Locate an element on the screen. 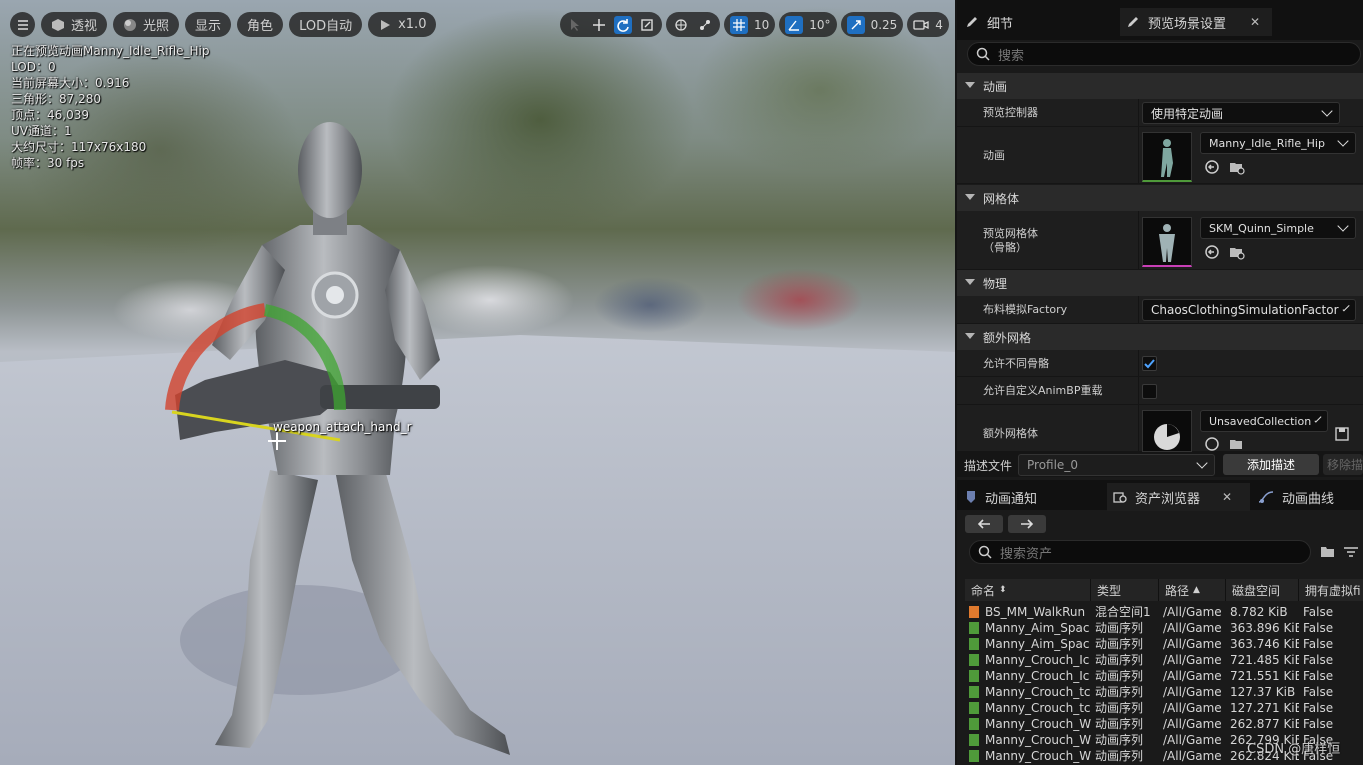 The width and height of the screenshot is (1363, 765). cursor-icon is located at coordinates (575, 24).